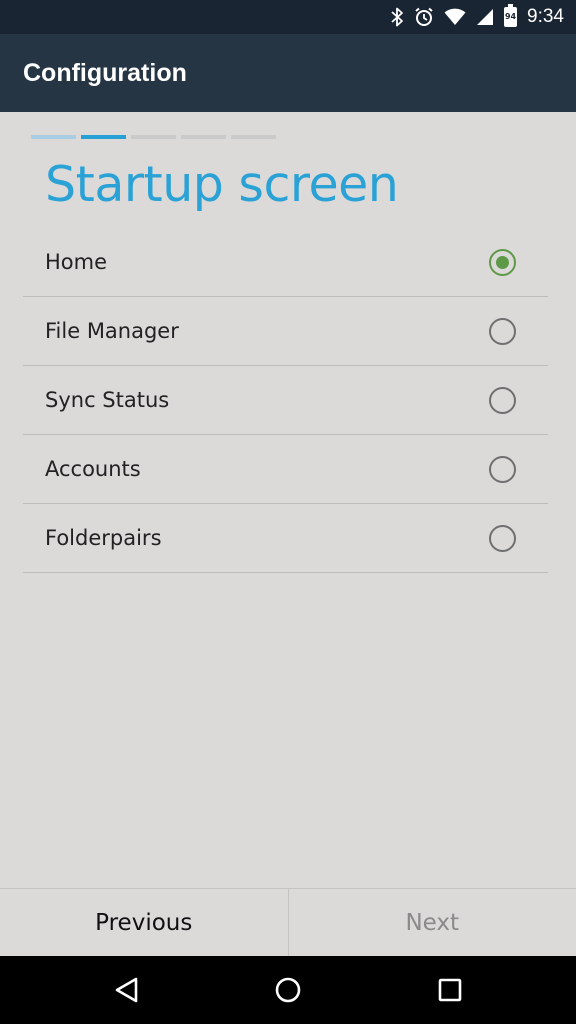  Describe the element at coordinates (485, 17) in the screenshot. I see `cell-signal-icon` at that location.